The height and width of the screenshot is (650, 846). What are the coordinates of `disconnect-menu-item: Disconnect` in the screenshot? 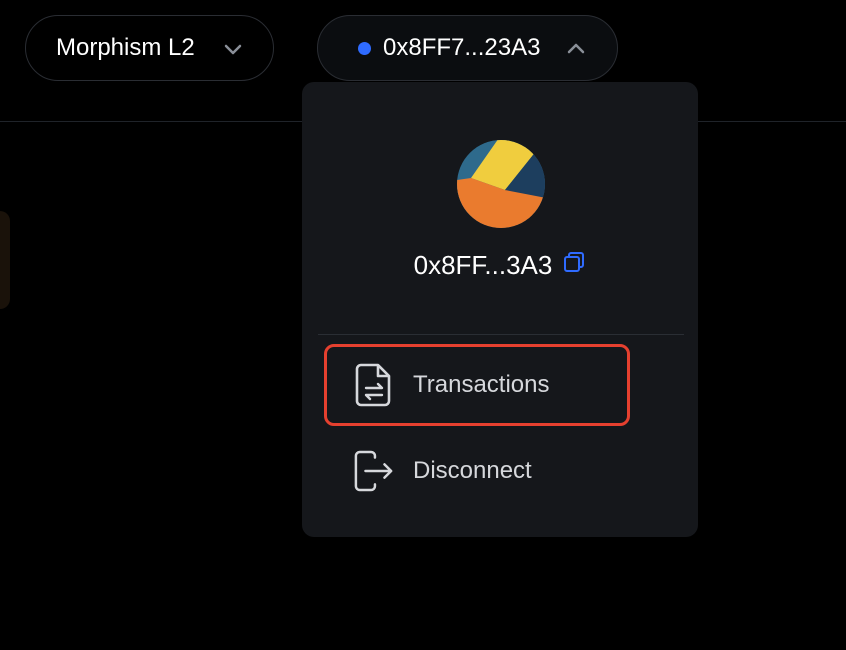 It's located at (477, 471).